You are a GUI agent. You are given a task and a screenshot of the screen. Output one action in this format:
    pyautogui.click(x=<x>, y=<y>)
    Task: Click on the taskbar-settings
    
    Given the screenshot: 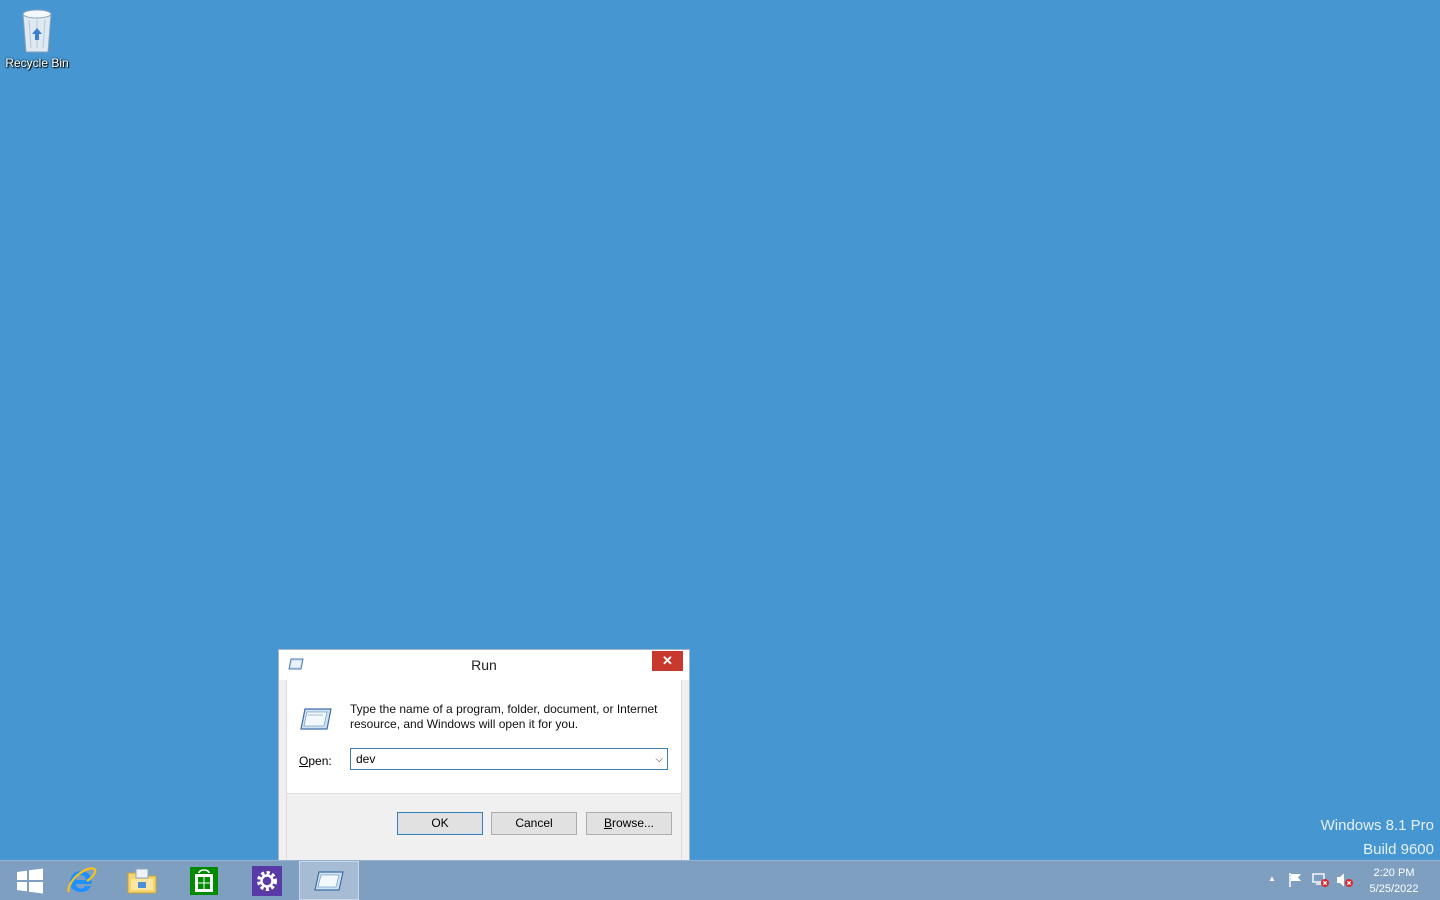 What is the action you would take?
    pyautogui.click(x=267, y=880)
    